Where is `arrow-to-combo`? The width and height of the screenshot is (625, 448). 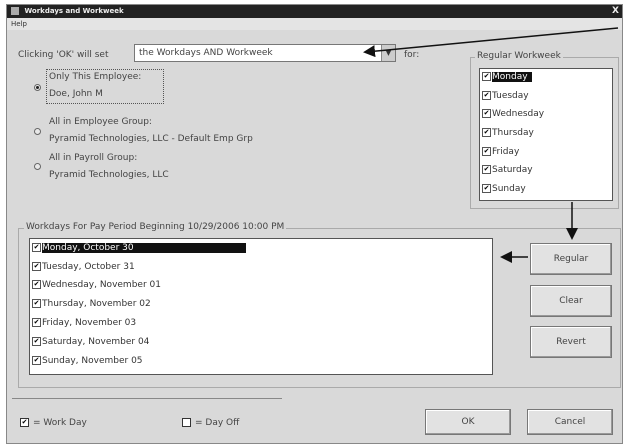 arrow-to-combo is located at coordinates (491, 42).